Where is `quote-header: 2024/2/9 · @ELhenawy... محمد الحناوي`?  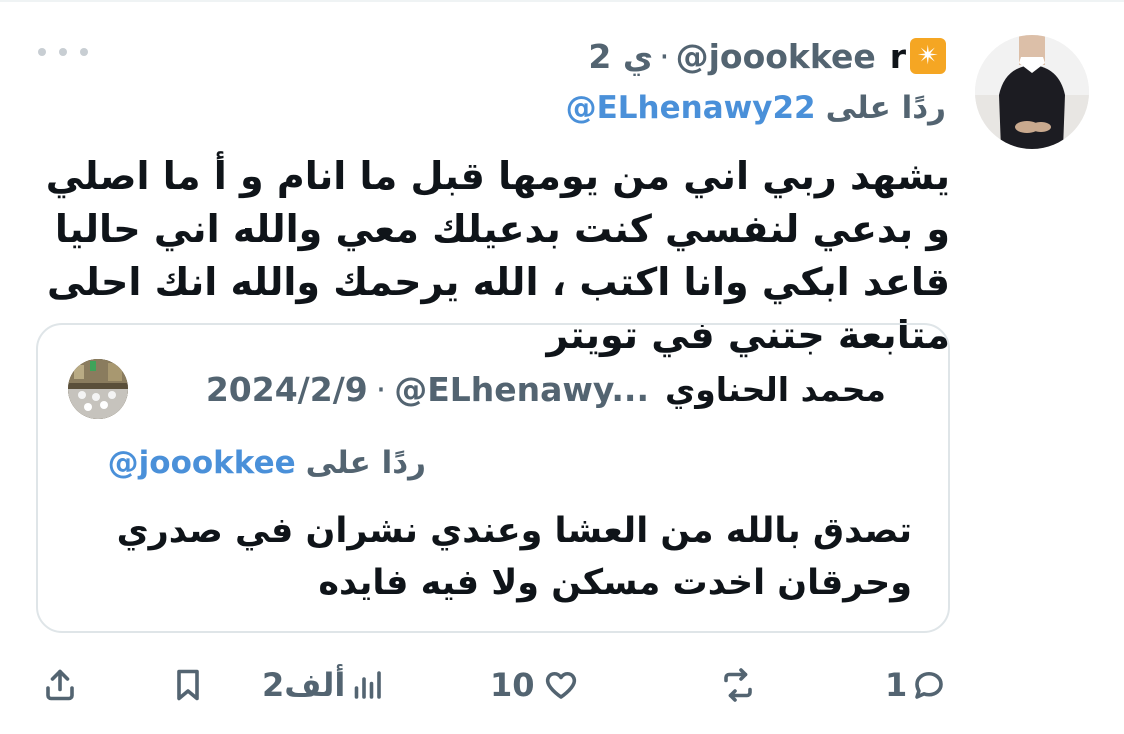
quote-header: 2024/2/9 · @ELhenawy... محمد الحناوي is located at coordinates (546, 389).